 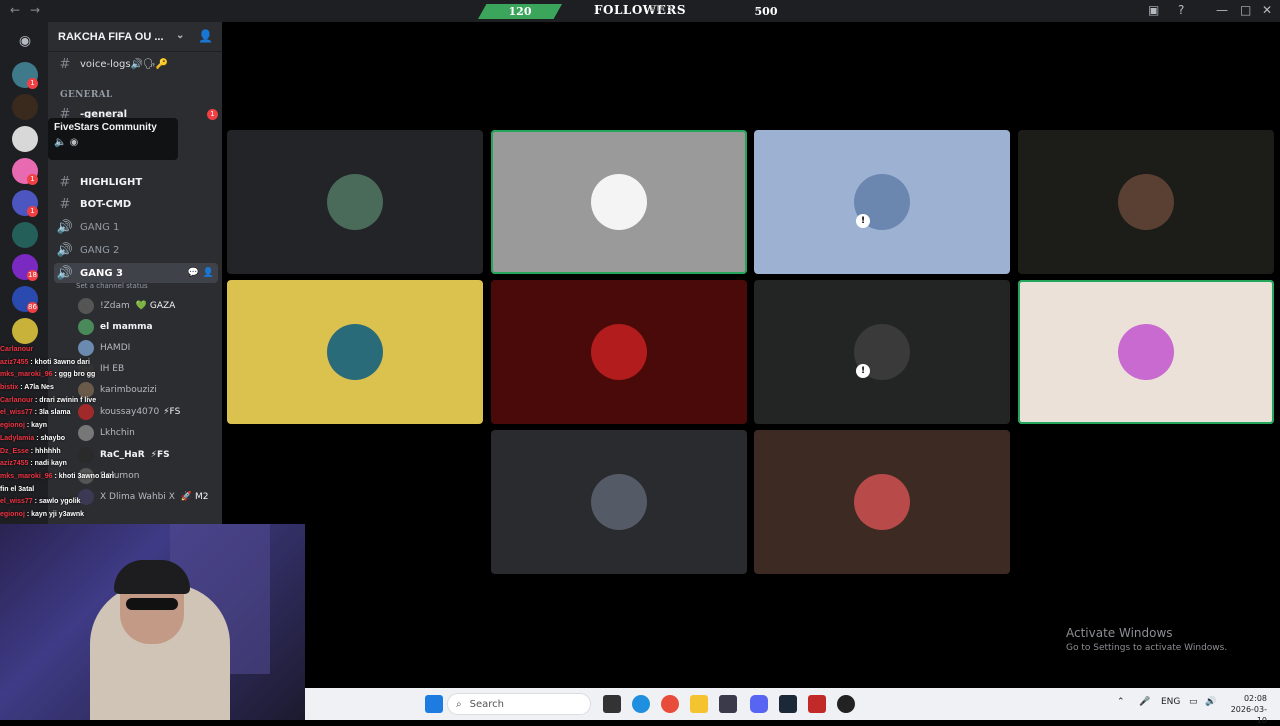 What do you see at coordinates (24, 426) in the screenshot?
I see `chat-line: egionoj : kayn` at bounding box center [24, 426].